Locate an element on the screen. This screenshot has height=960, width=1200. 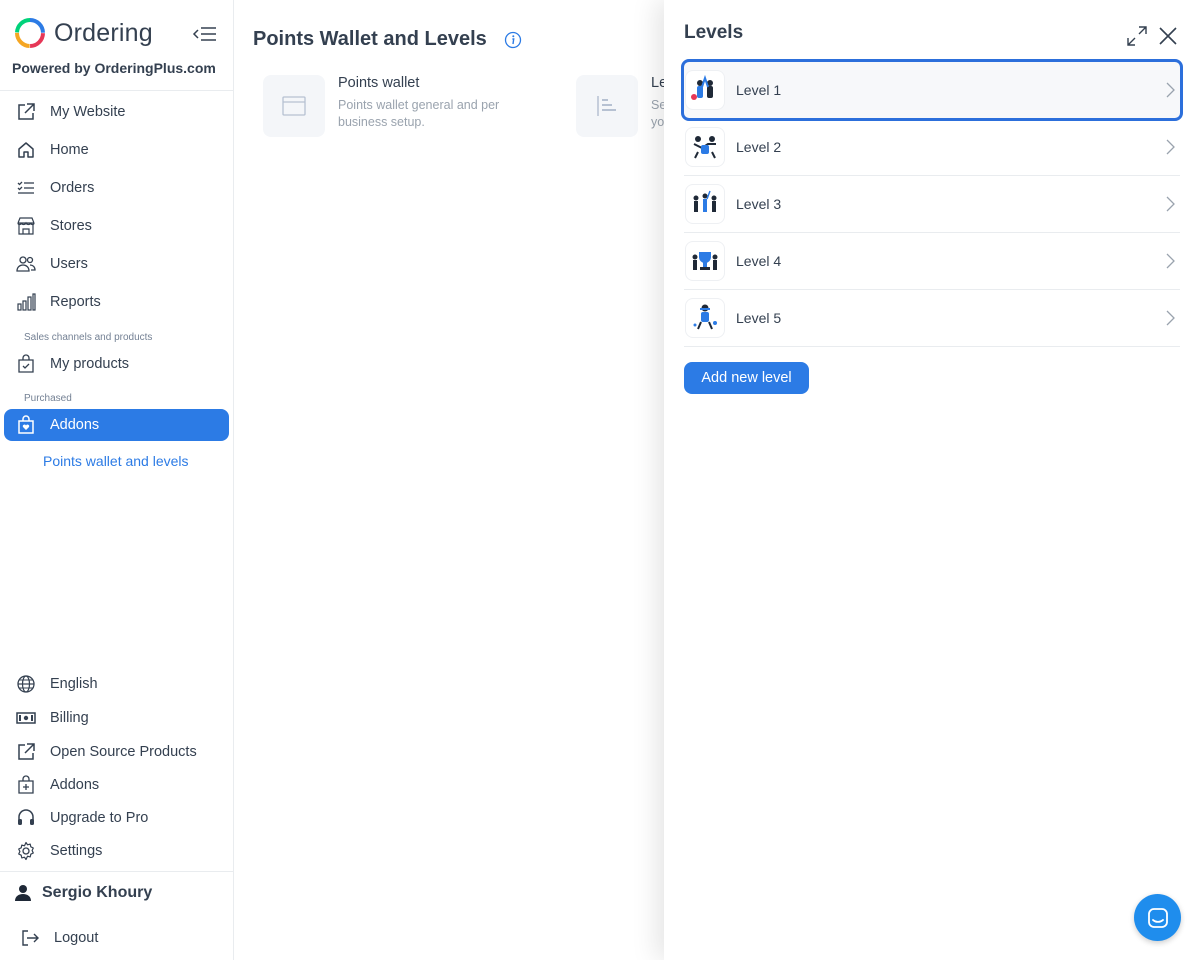
drawer-title: Levels is located at coordinates (714, 32).